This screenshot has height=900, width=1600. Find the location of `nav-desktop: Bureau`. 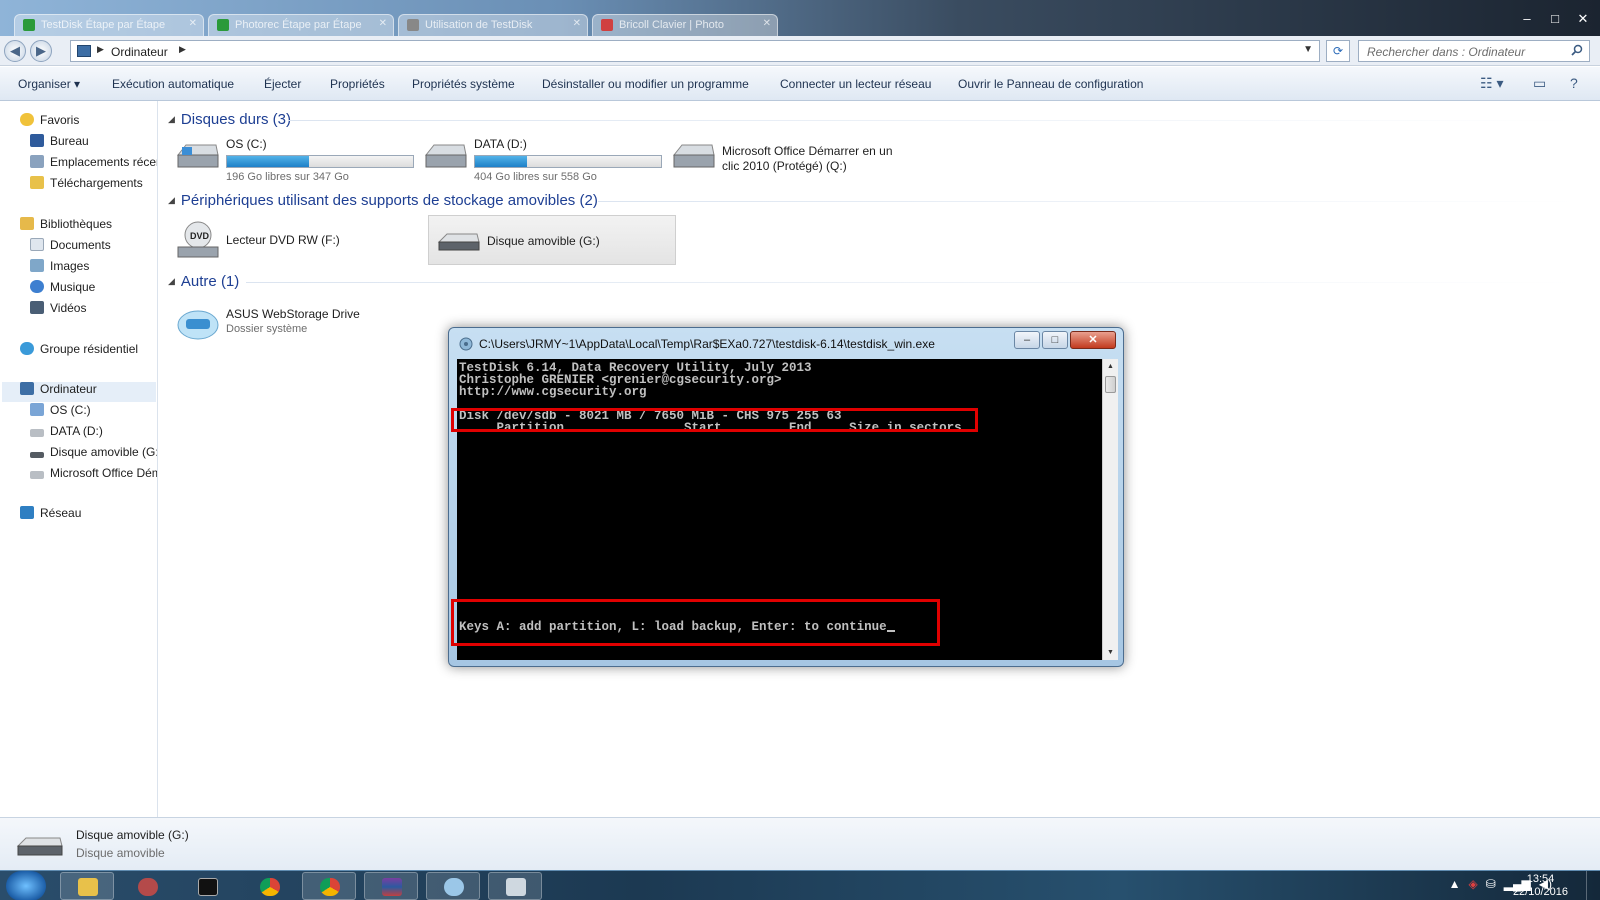

nav-desktop: Bureau is located at coordinates (59, 144).